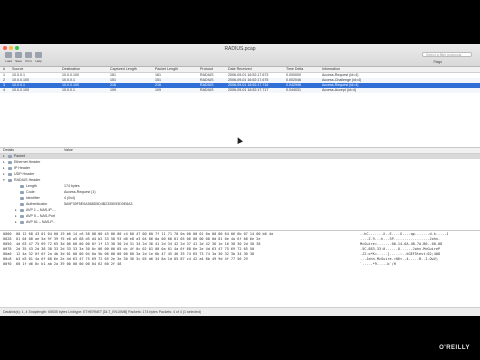 The height and width of the screenshot is (360, 480). Describe the element at coordinates (123, 69) in the screenshot. I see `column-header: Captured Length` at that location.